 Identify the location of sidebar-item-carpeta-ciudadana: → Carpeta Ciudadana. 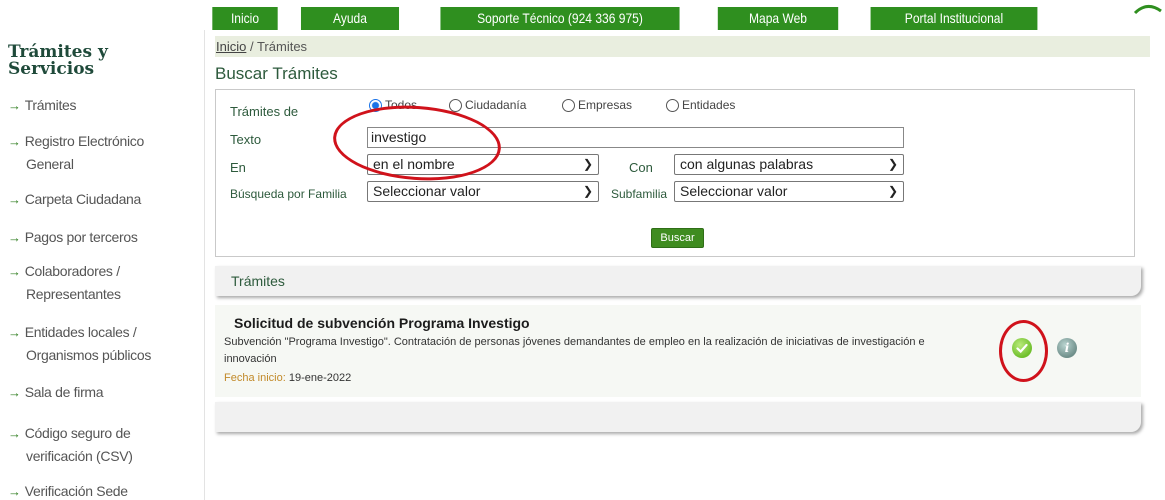
(103, 199).